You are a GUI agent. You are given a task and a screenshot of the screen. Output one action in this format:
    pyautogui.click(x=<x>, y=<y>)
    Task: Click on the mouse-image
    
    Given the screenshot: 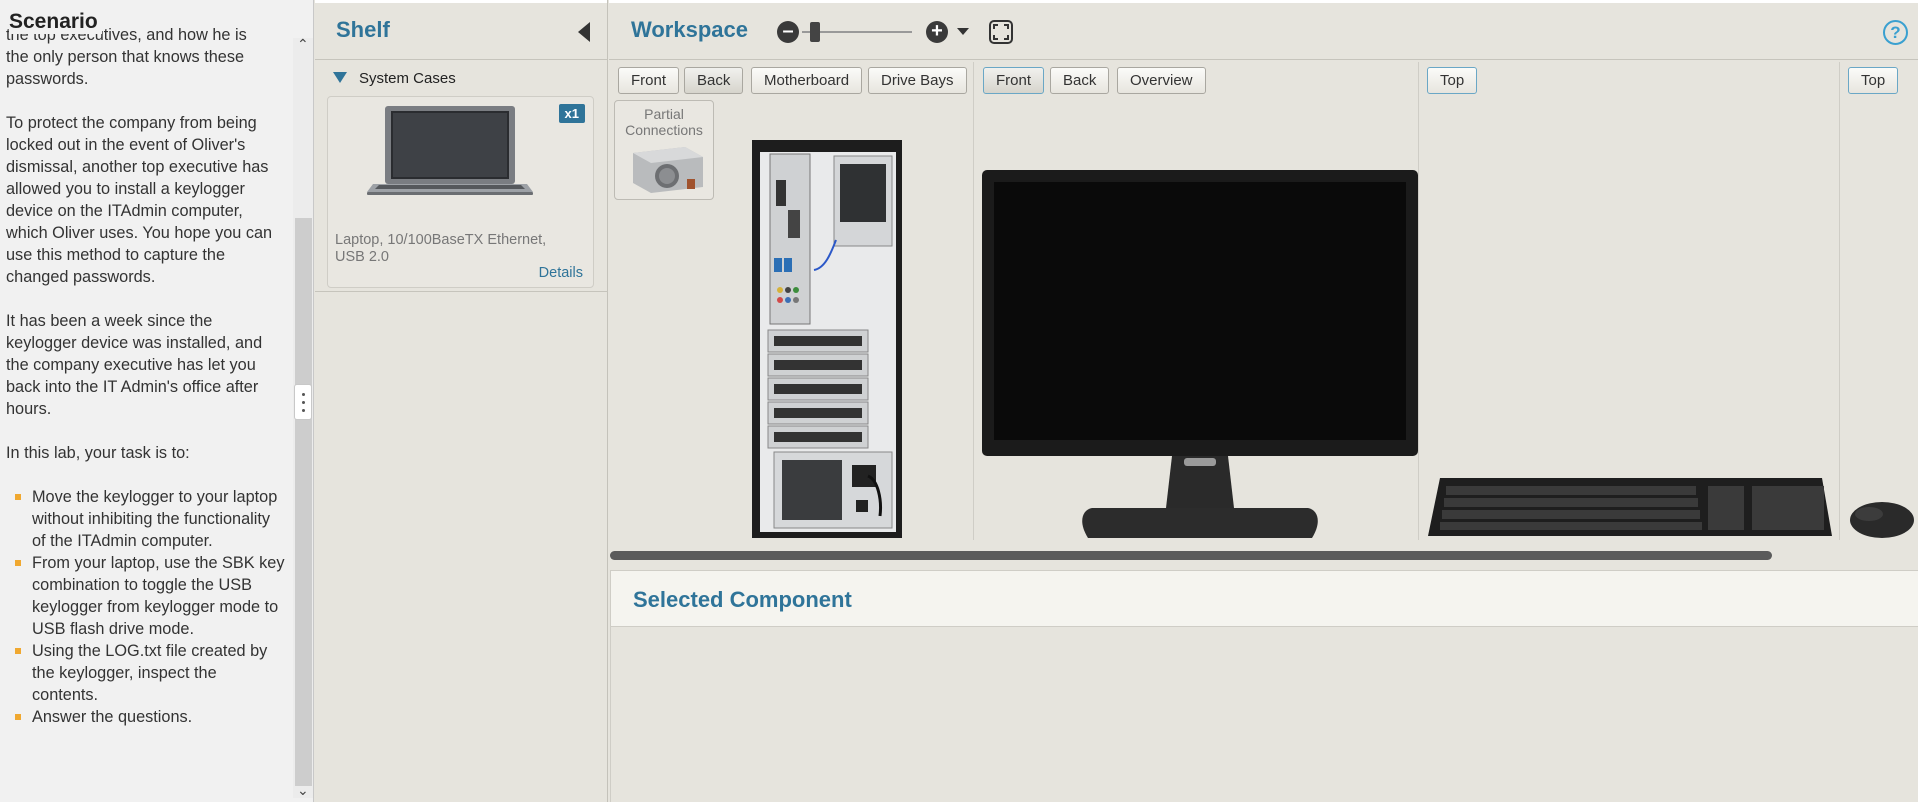 What is the action you would take?
    pyautogui.click(x=1882, y=520)
    